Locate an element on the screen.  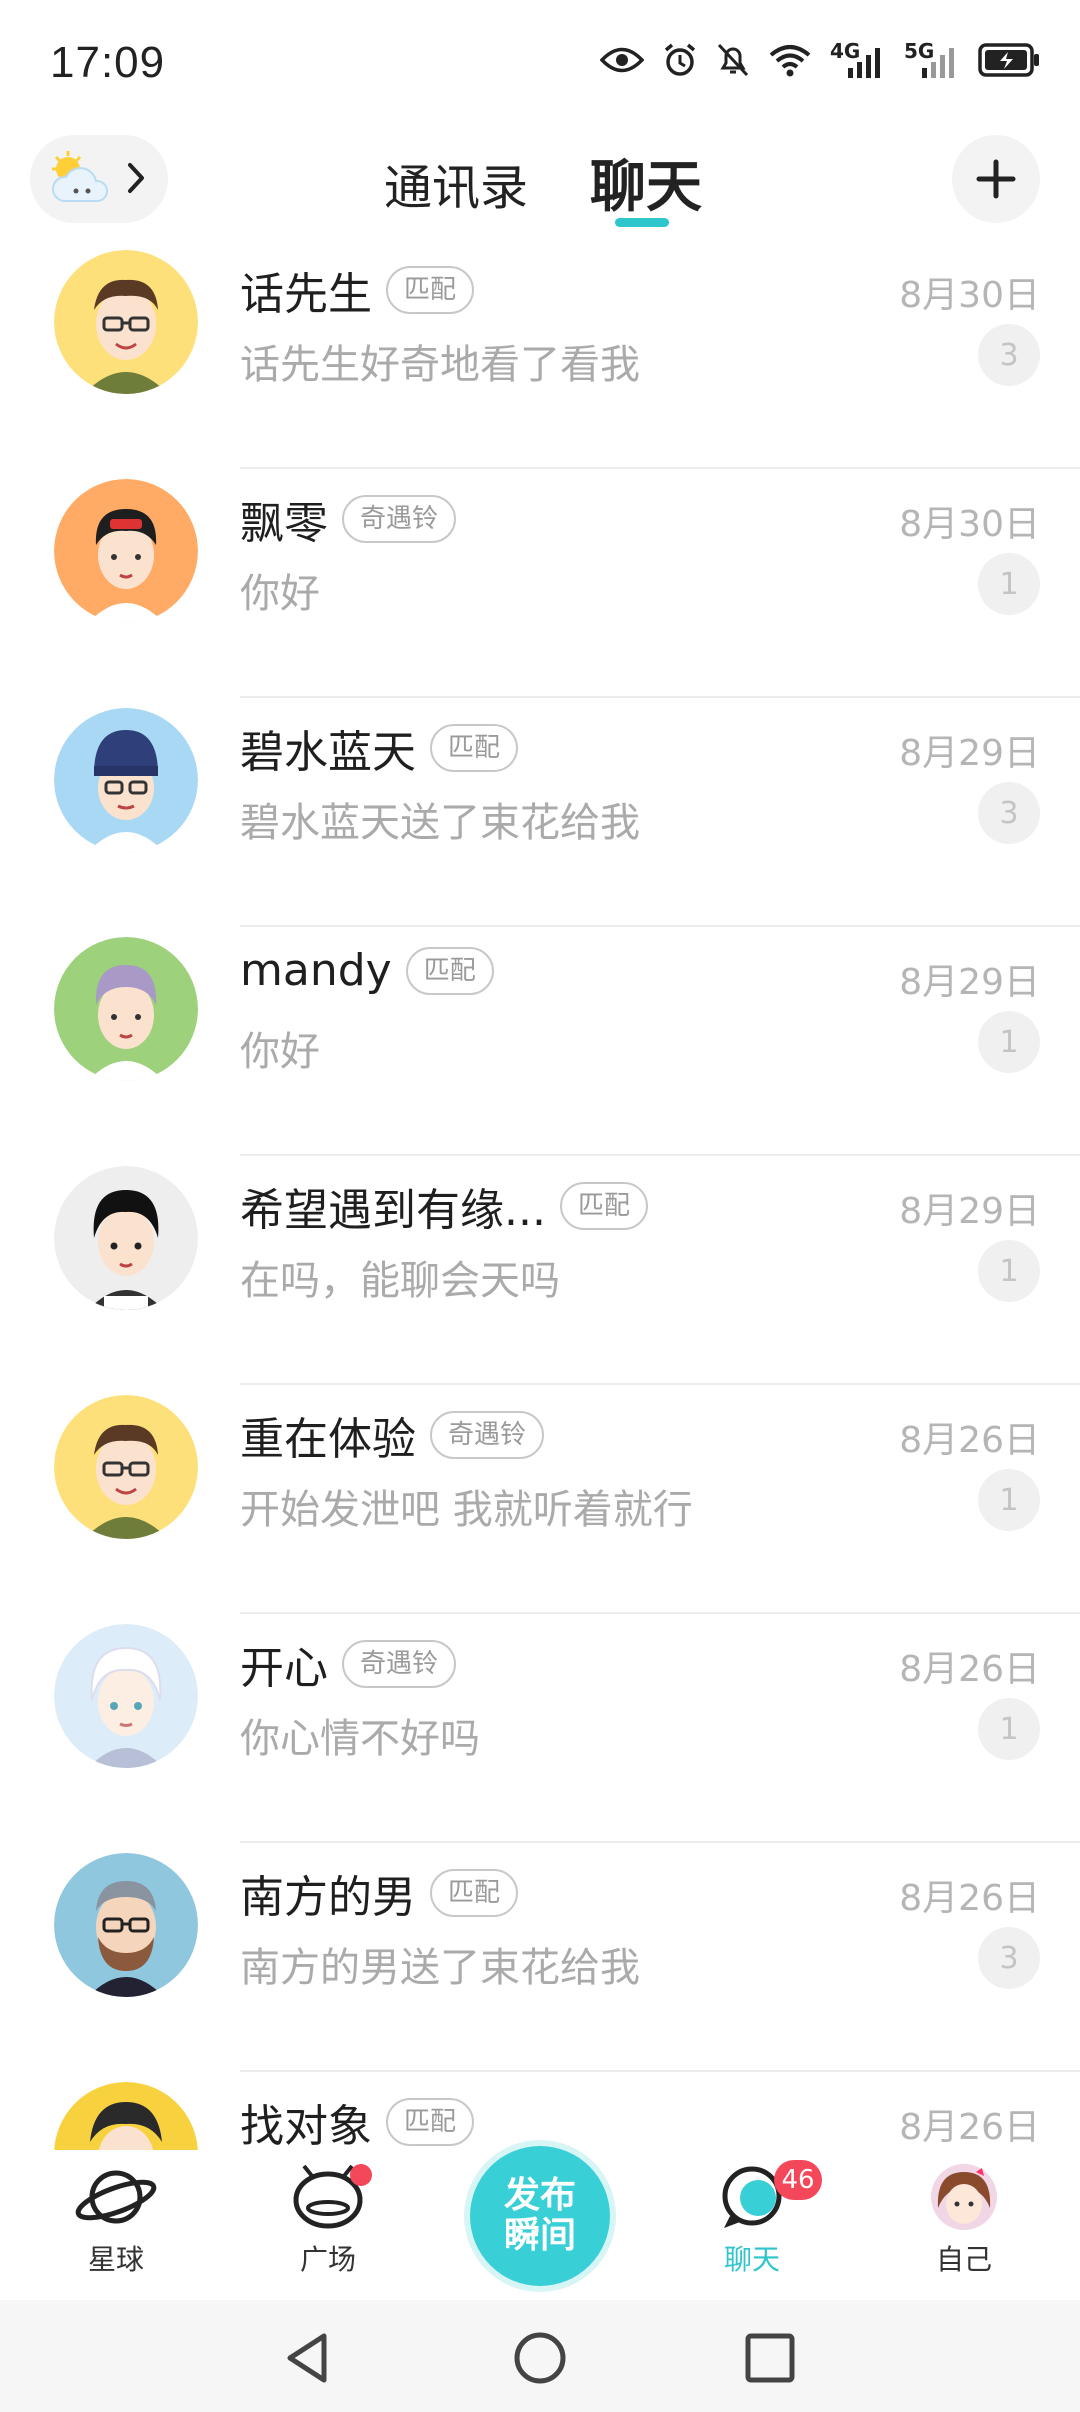
weather-button is located at coordinates (99, 179).